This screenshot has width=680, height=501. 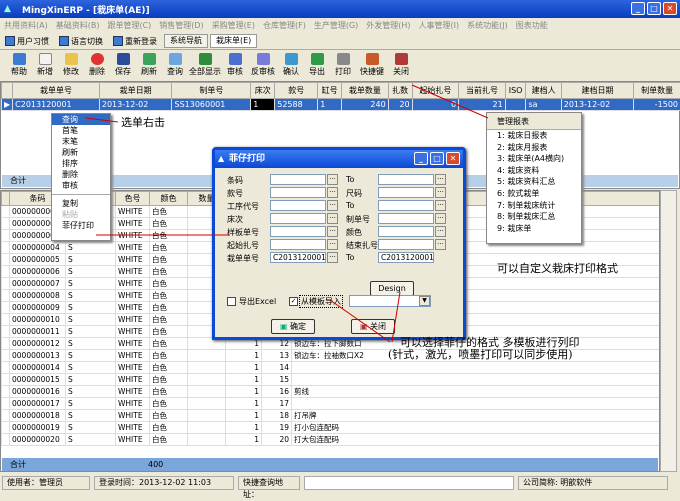 What do you see at coordinates (557, 268) in the screenshot?
I see `annotation-custom-format: 可以自定义栽床打印格式` at bounding box center [557, 268].